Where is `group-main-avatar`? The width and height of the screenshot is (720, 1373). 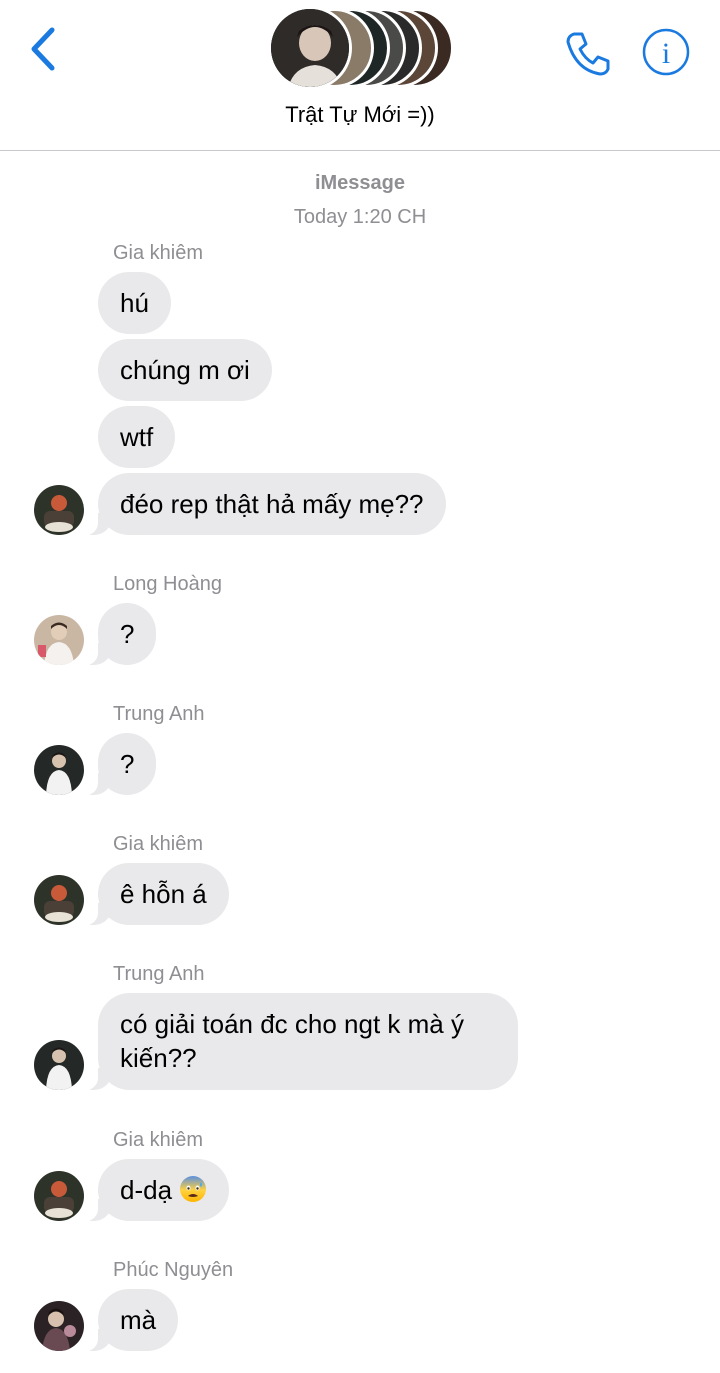 group-main-avatar is located at coordinates (310, 48).